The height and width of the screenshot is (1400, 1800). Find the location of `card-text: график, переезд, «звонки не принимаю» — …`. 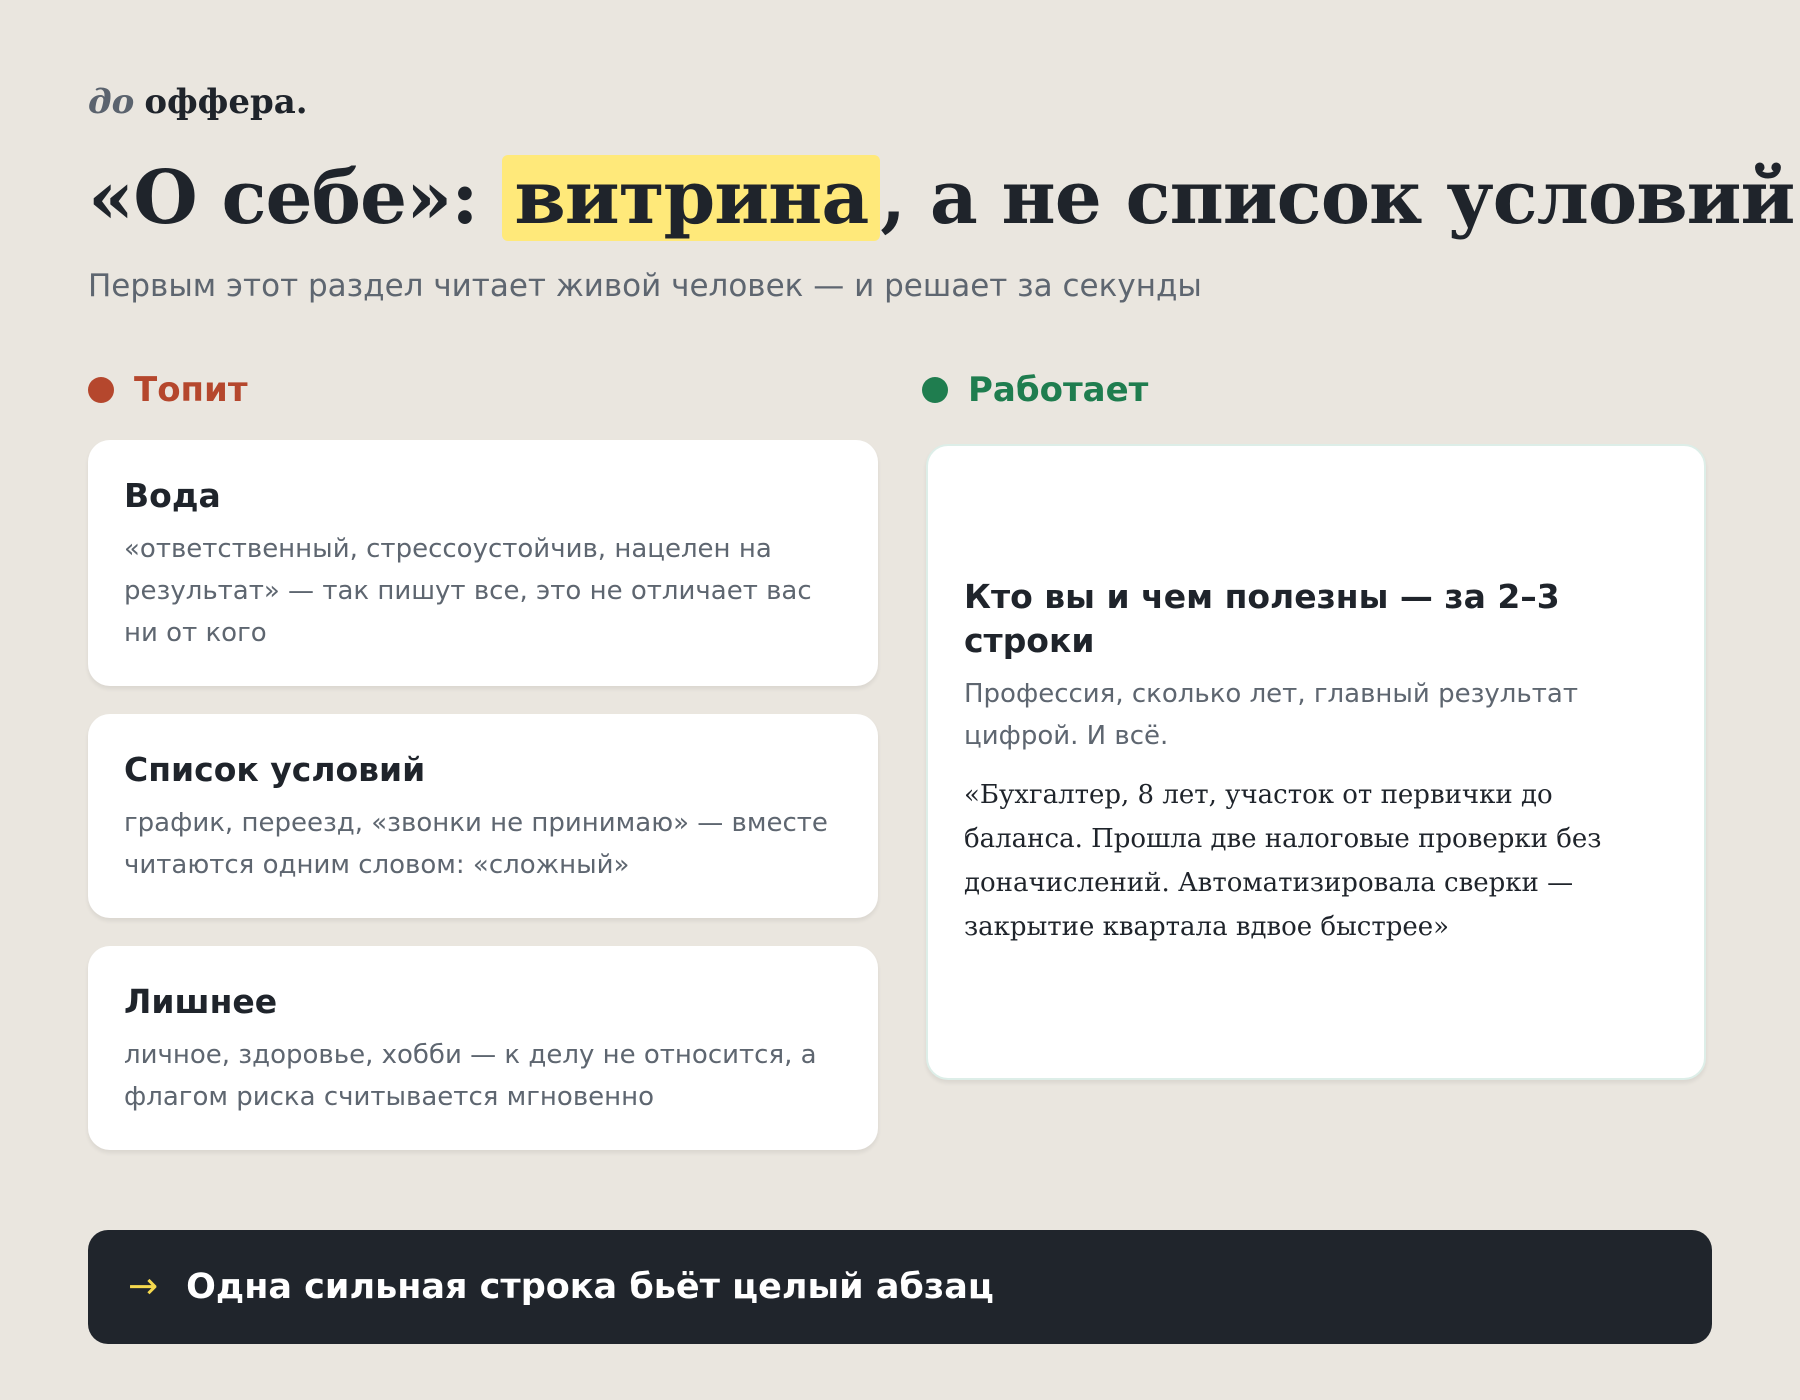

card-text: график, переезд, «звонки не принимаю» — … is located at coordinates (476, 844).